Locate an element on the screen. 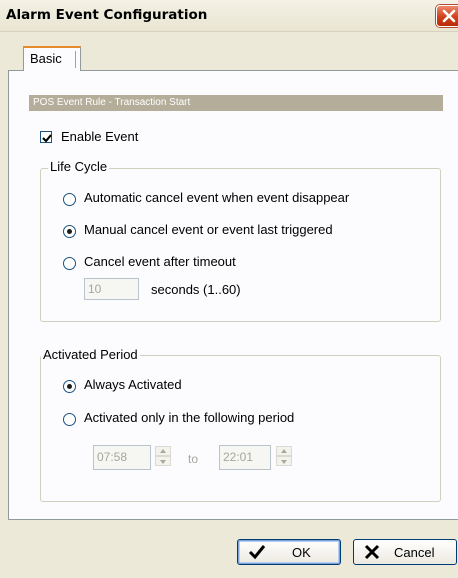 The height and width of the screenshot is (578, 458). cancel-after-timeout-label: Cancel event after timeout is located at coordinates (160, 261).